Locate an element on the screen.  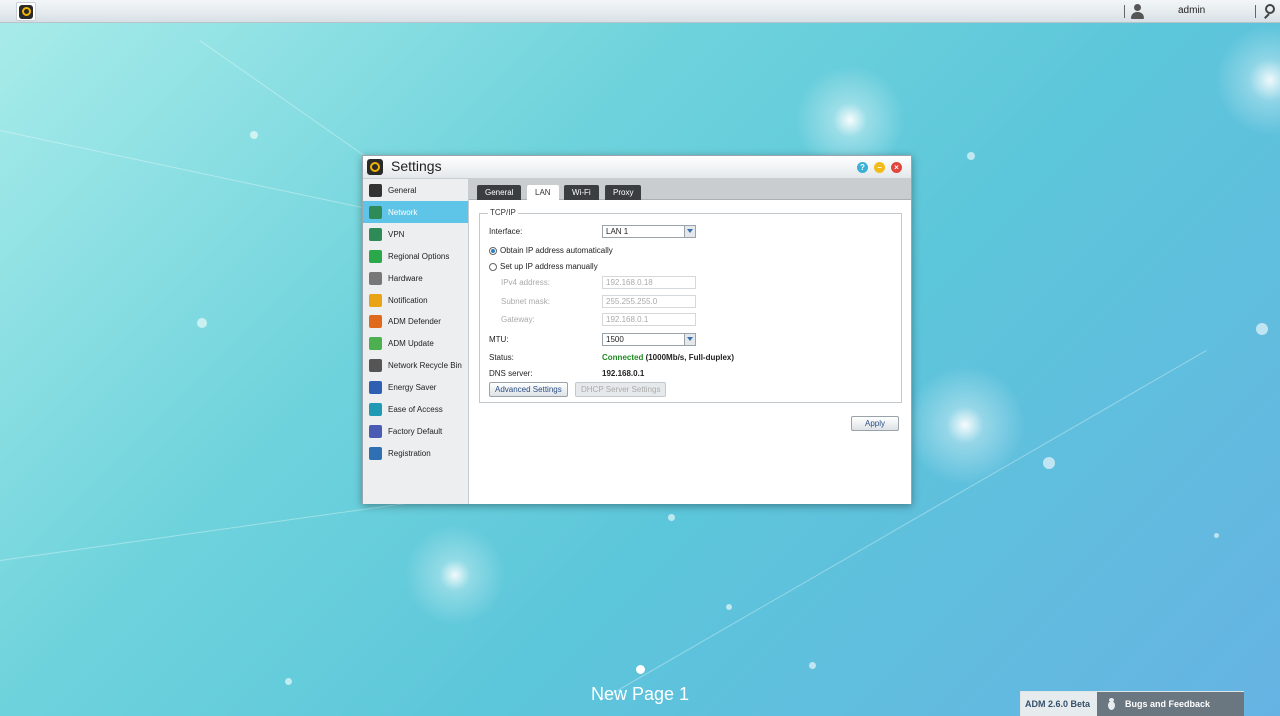
manual-ip-radio is located at coordinates (493, 267).